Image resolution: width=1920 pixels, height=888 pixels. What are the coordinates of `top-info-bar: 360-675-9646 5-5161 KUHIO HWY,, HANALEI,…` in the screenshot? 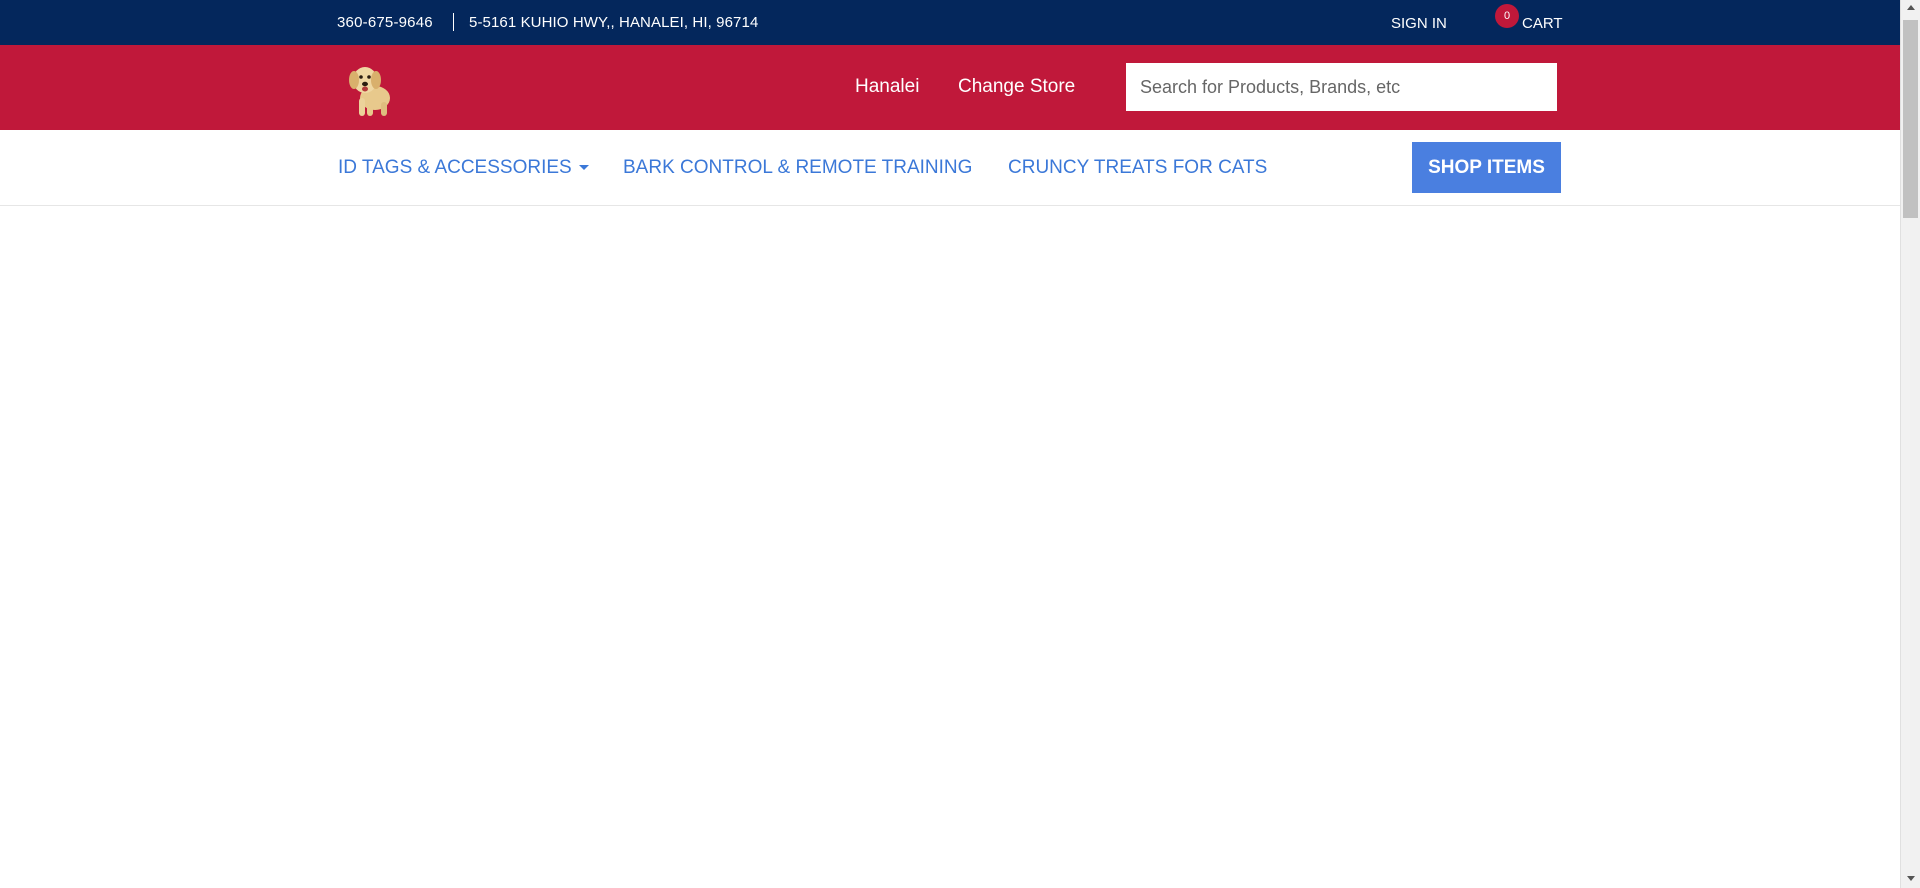 It's located at (950, 22).